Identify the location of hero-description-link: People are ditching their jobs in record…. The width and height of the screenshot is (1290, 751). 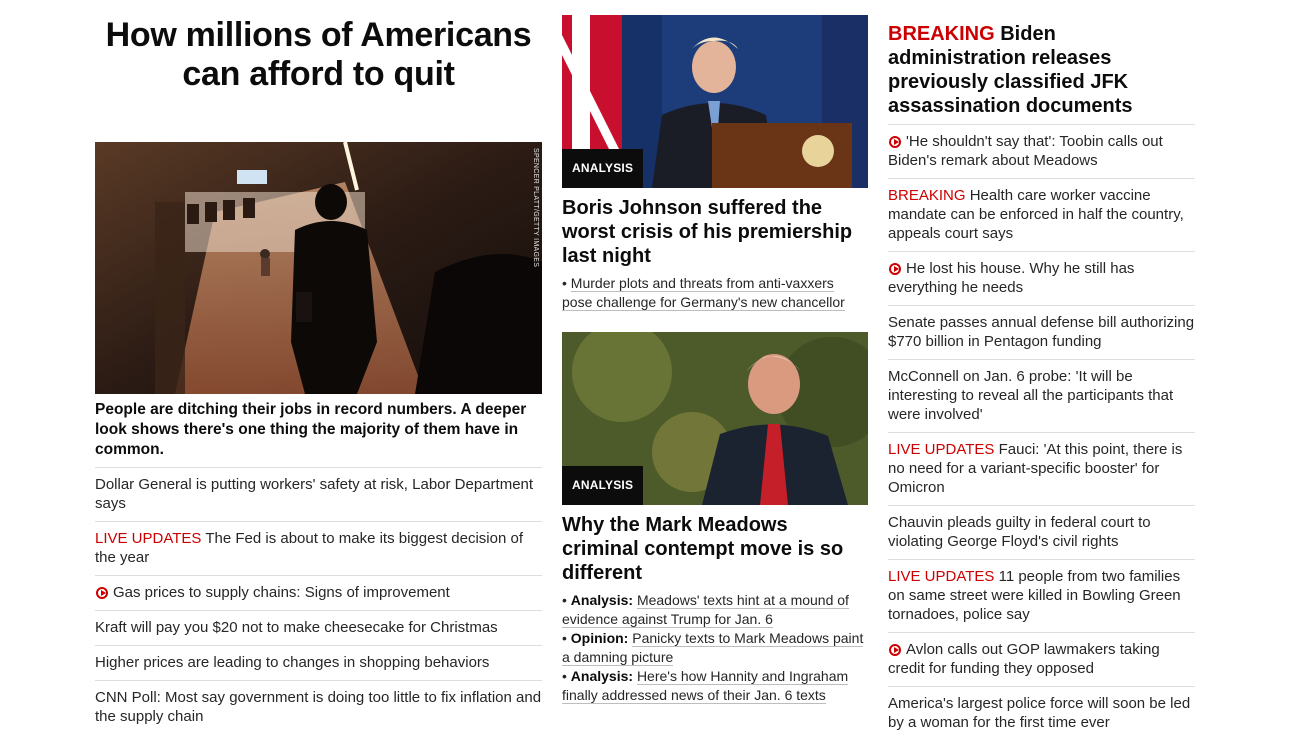
(318, 430).